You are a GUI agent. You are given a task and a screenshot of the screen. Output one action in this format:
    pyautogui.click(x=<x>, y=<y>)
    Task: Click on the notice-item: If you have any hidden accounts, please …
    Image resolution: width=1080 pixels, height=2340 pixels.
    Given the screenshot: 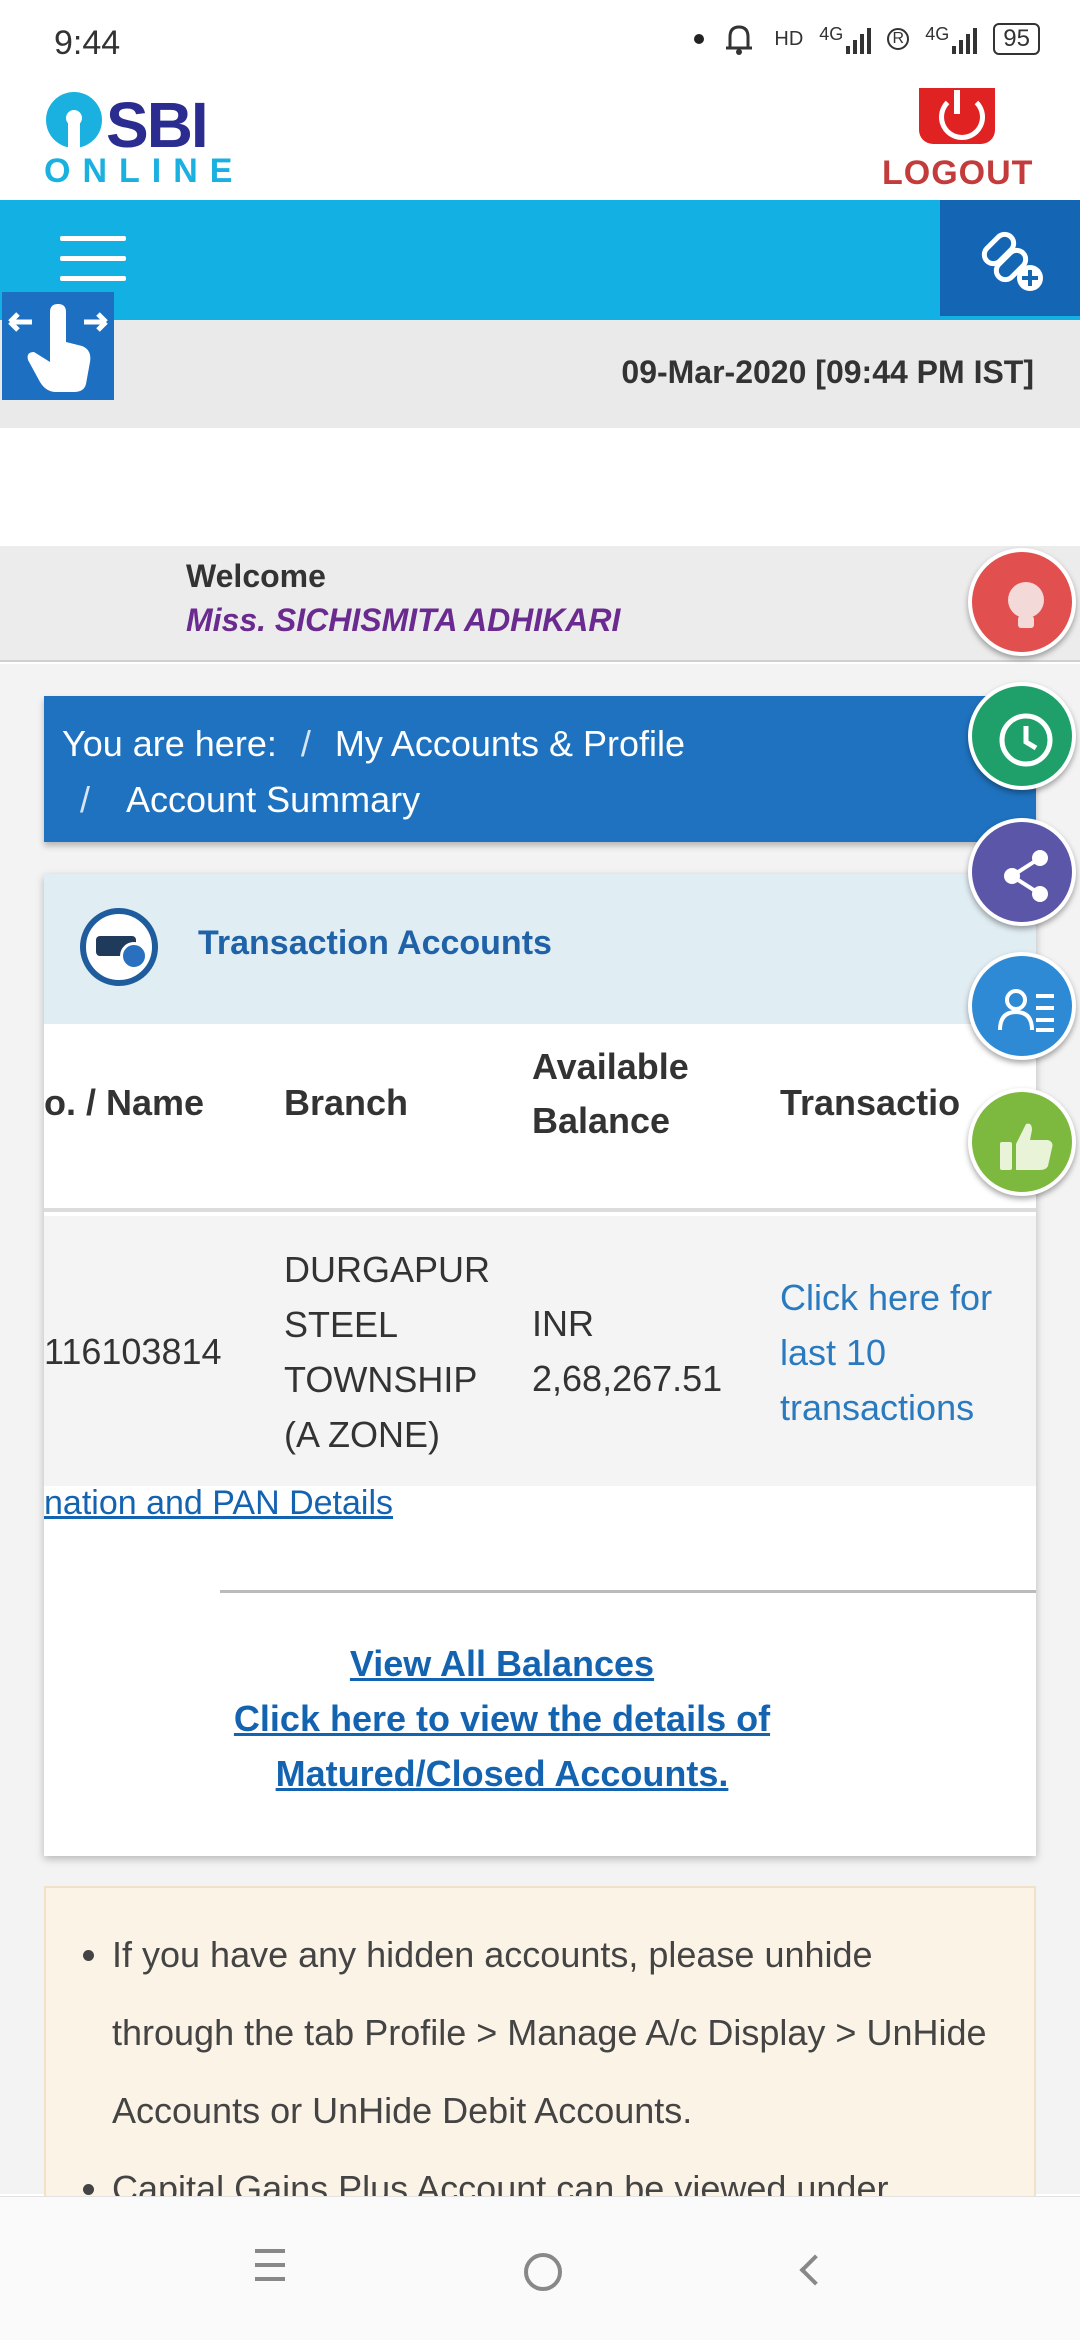 What is the action you would take?
    pyautogui.click(x=558, y=2033)
    